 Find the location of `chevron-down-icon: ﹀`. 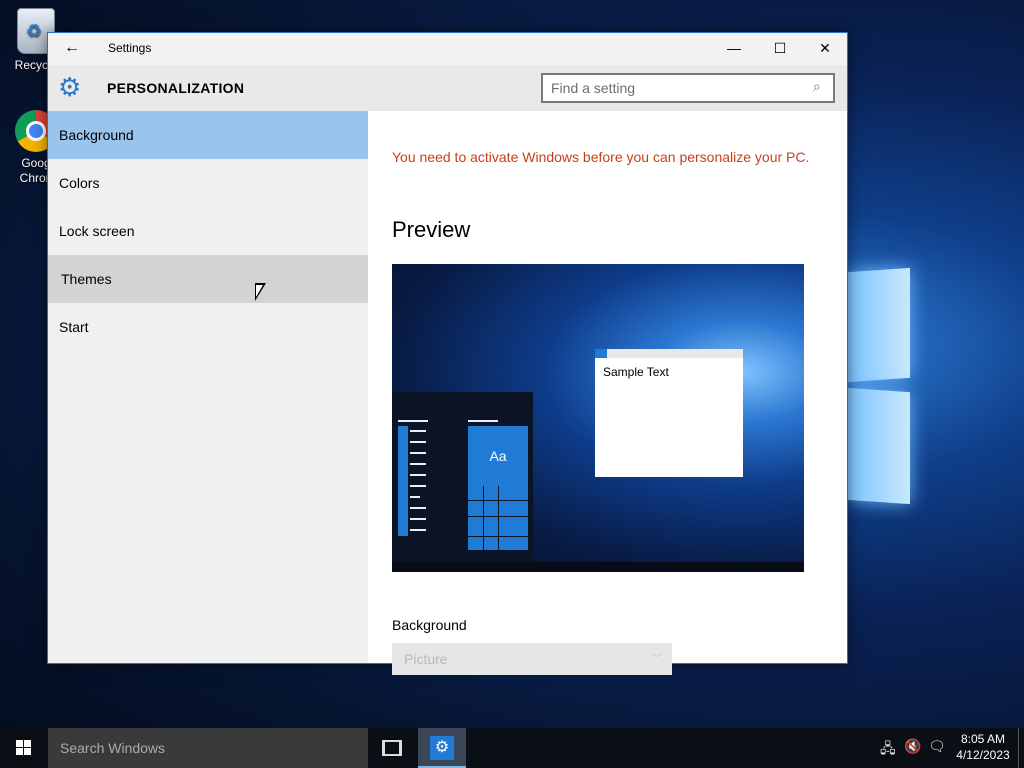

chevron-down-icon: ﹀ is located at coordinates (656, 659).